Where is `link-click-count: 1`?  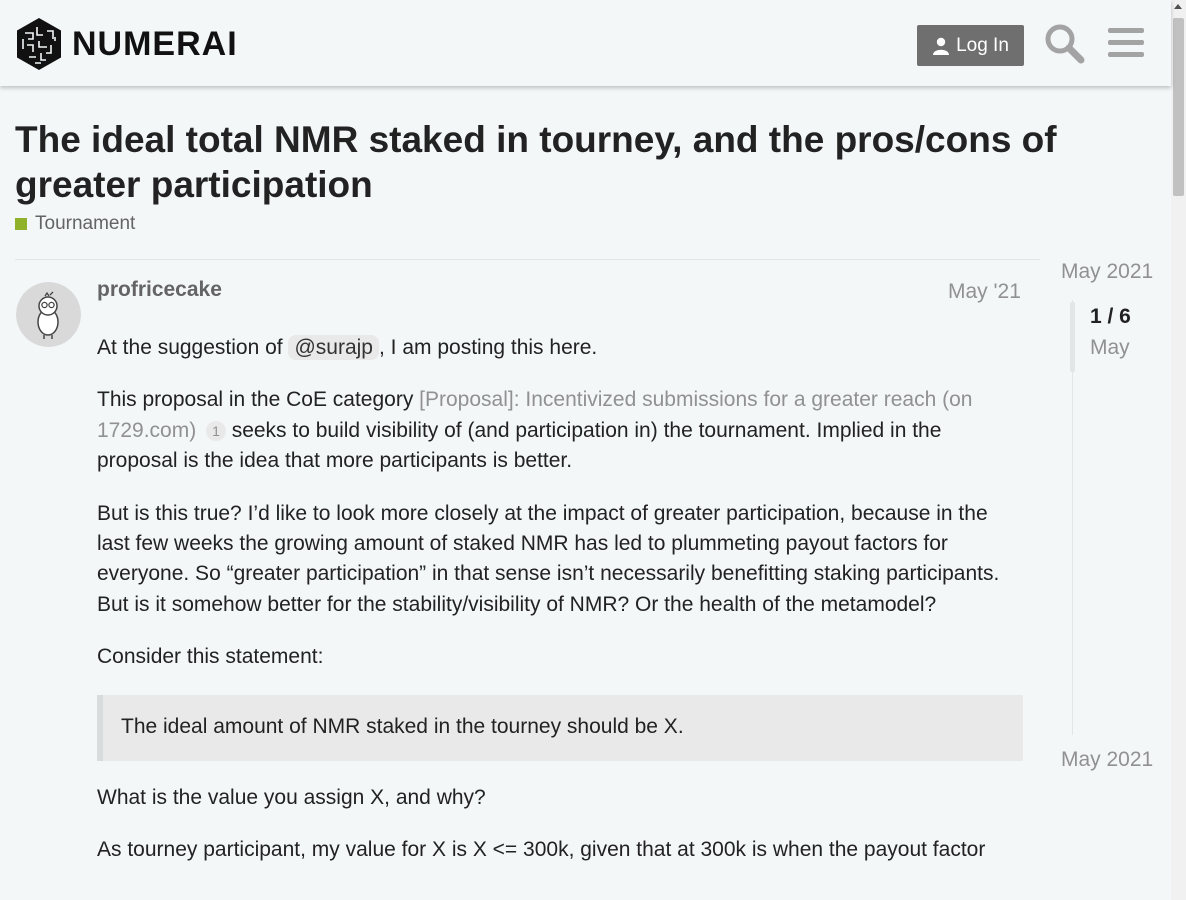
link-click-count: 1 is located at coordinates (216, 431).